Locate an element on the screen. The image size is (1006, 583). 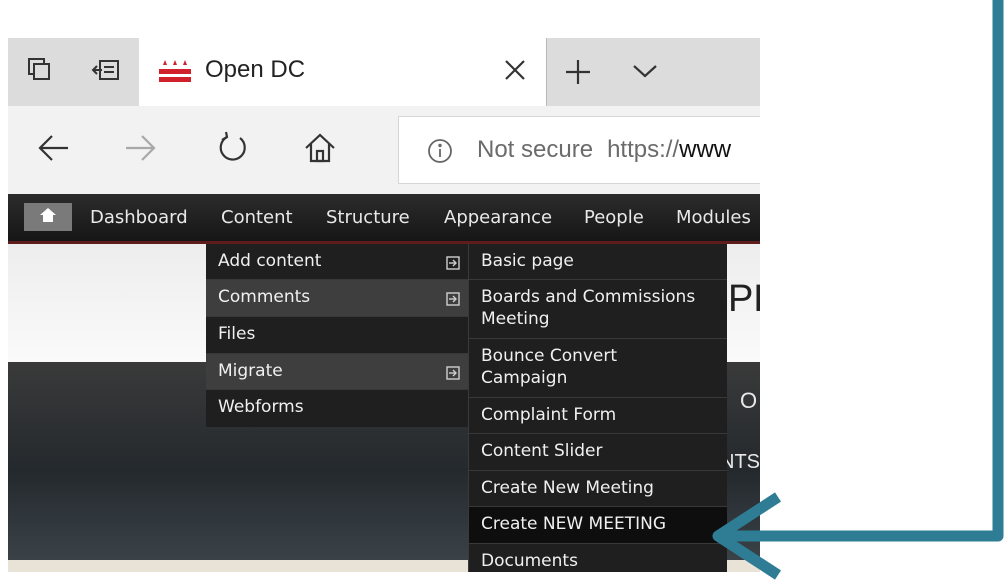
menu-item-label: Content Slider is located at coordinates (542, 451).